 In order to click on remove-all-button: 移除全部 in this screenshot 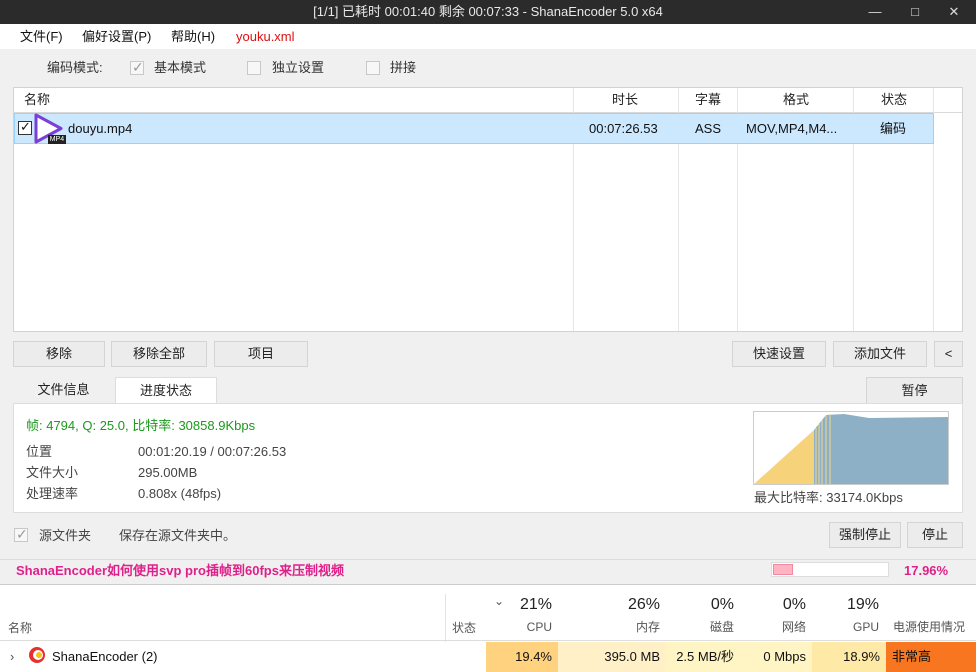, I will do `click(159, 354)`.